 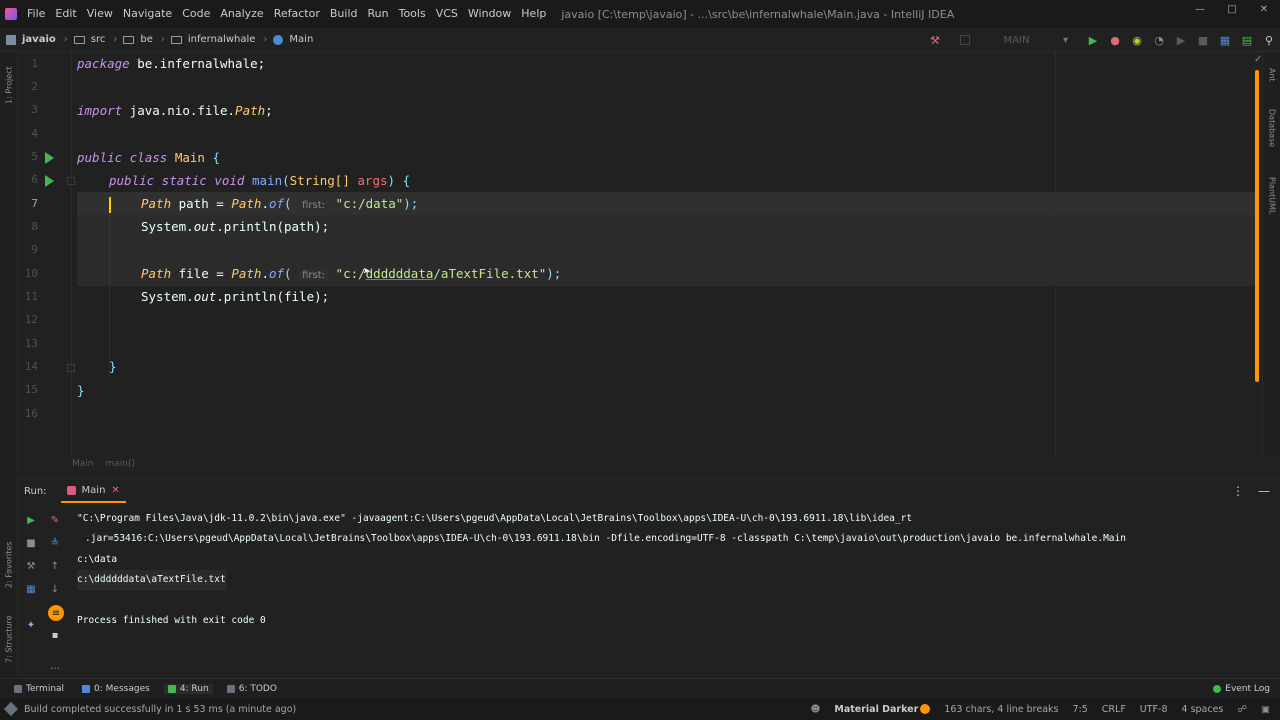 What do you see at coordinates (290, 39) in the screenshot?
I see `breadcrumb-main: Main` at bounding box center [290, 39].